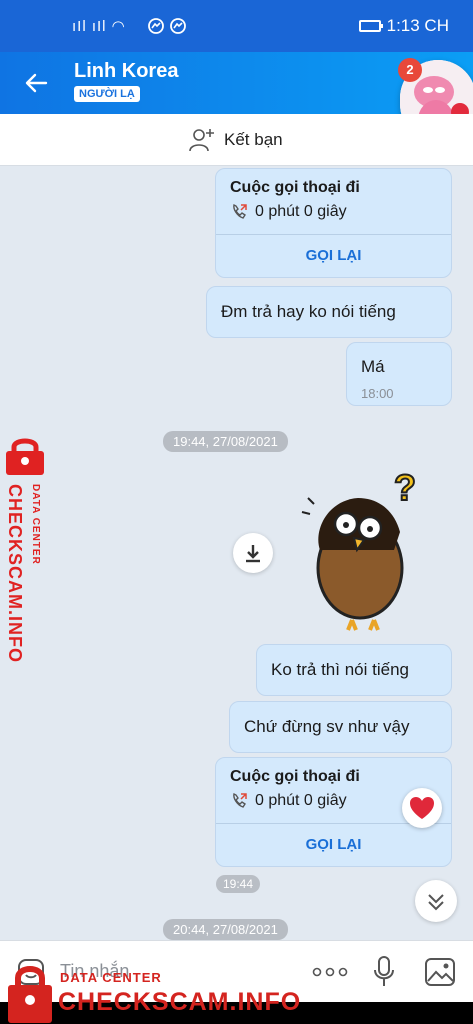 Image resolution: width=473 pixels, height=1024 pixels. Describe the element at coordinates (370, 26) in the screenshot. I see `battery-icon` at that location.